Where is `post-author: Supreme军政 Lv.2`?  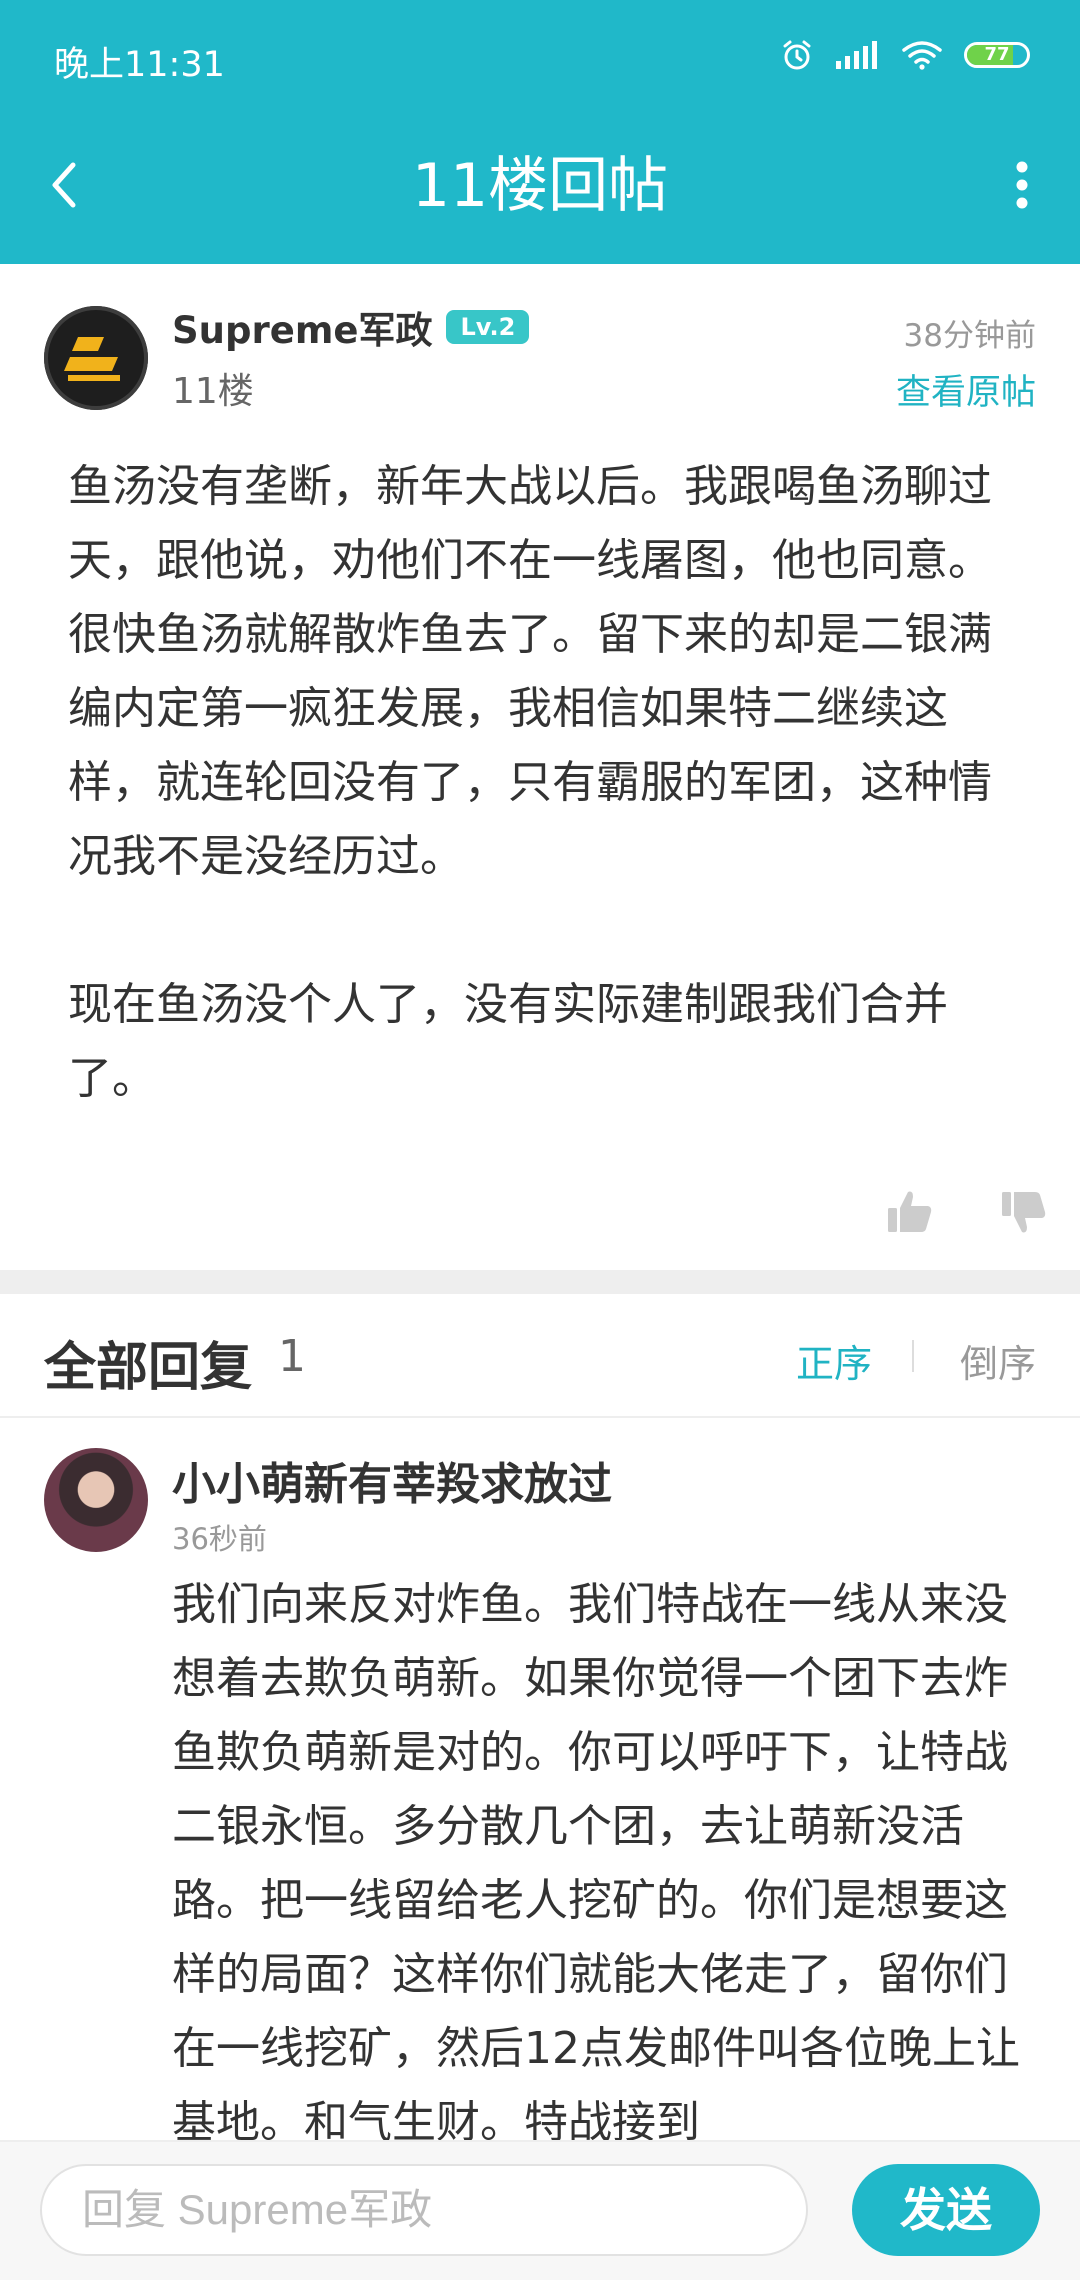 post-author: Supreme军政 Lv.2 is located at coordinates (351, 327).